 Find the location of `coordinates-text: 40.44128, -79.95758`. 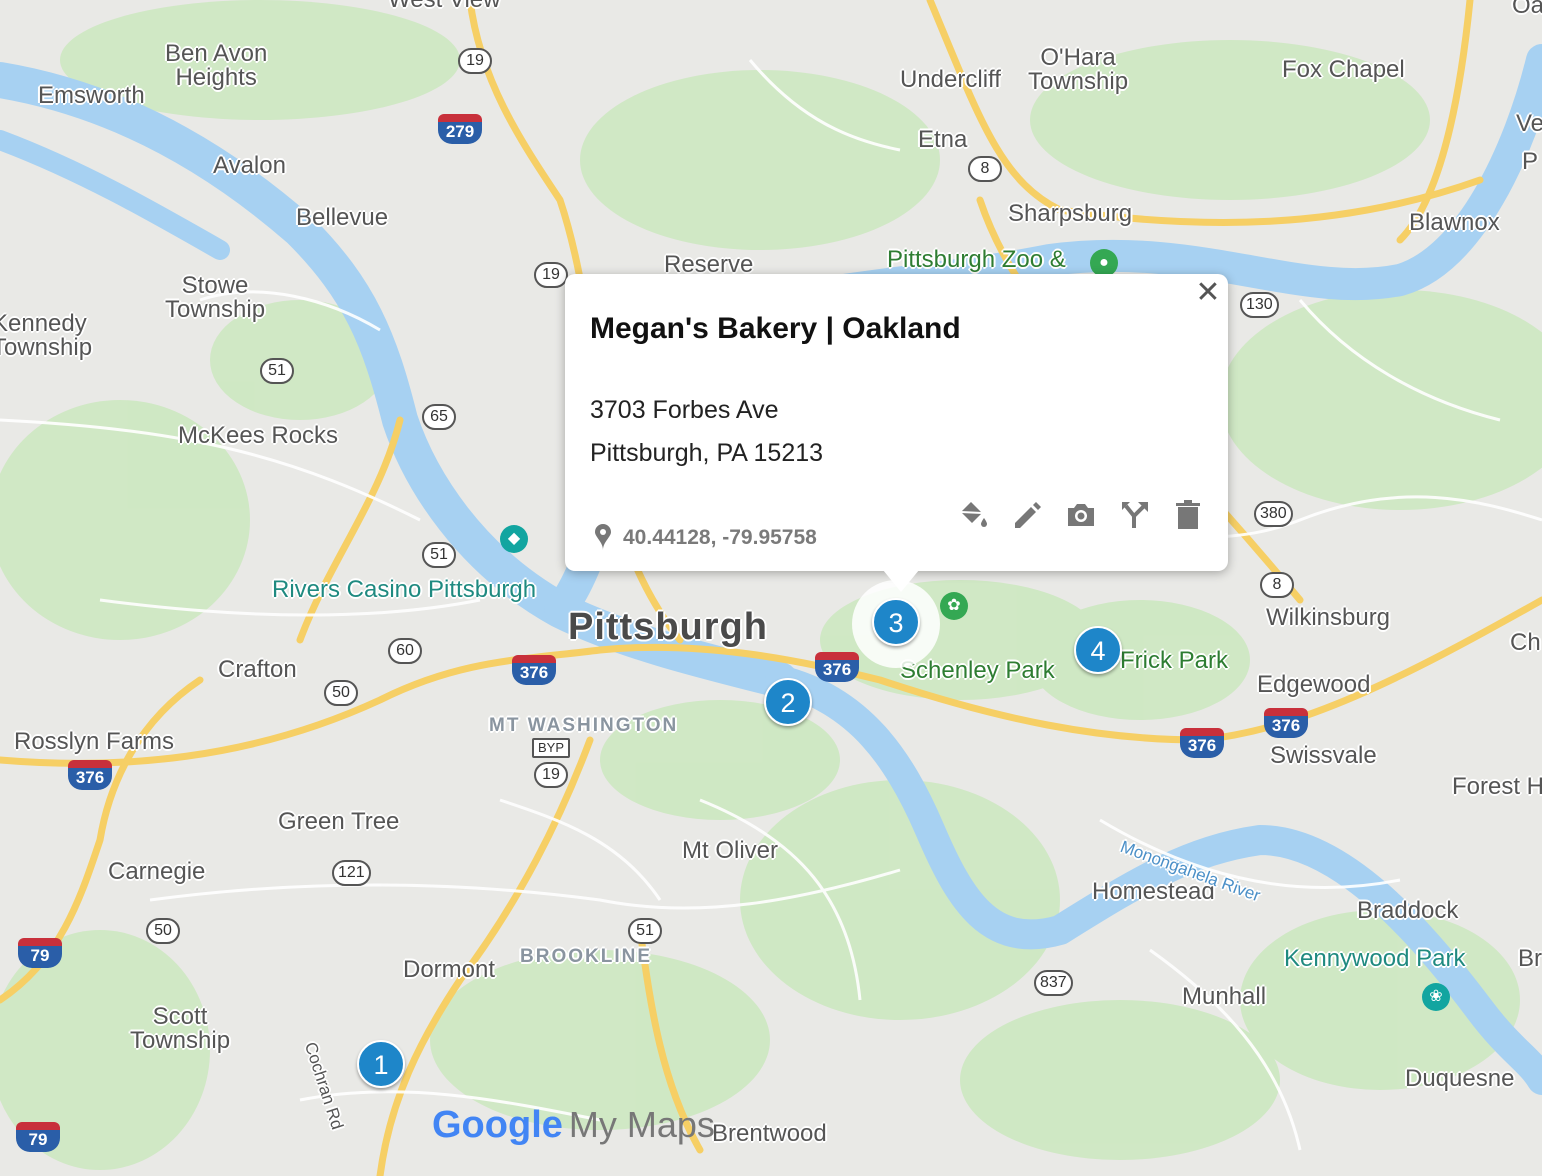

coordinates-text: 40.44128, -79.95758 is located at coordinates (720, 538).